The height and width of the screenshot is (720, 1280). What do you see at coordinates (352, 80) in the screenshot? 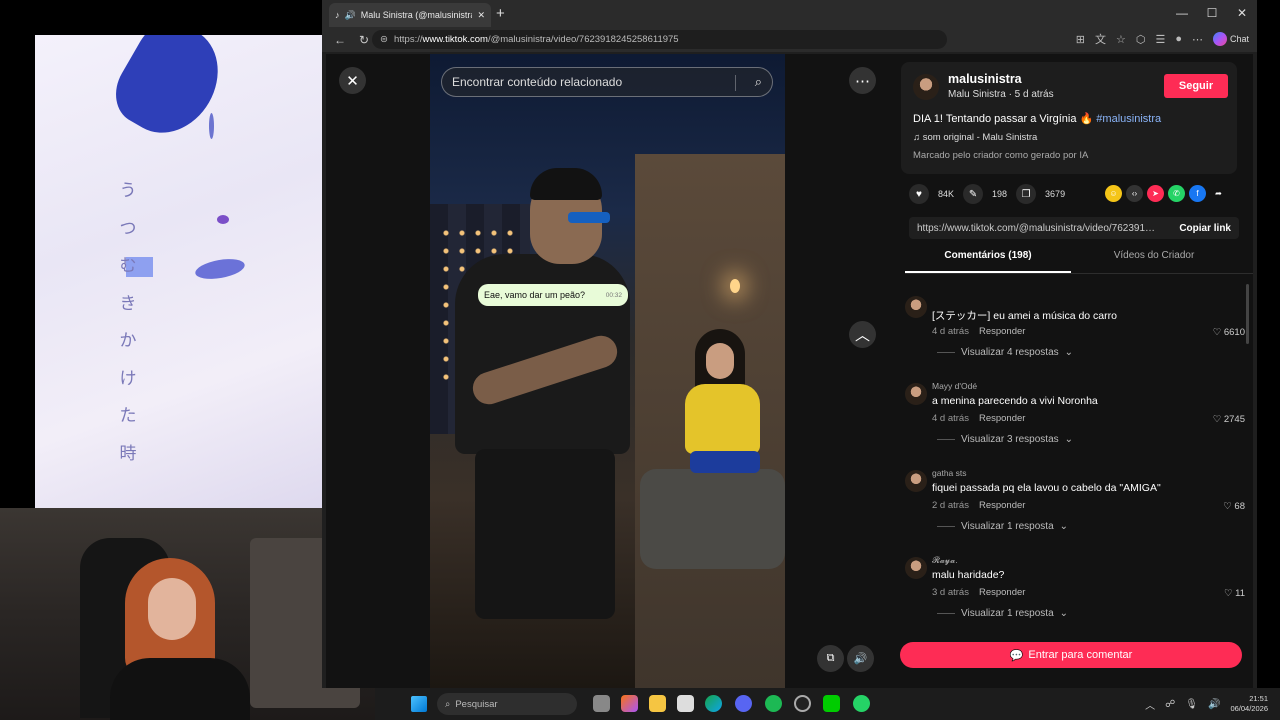
I see `close-video-button: ✕` at bounding box center [352, 80].